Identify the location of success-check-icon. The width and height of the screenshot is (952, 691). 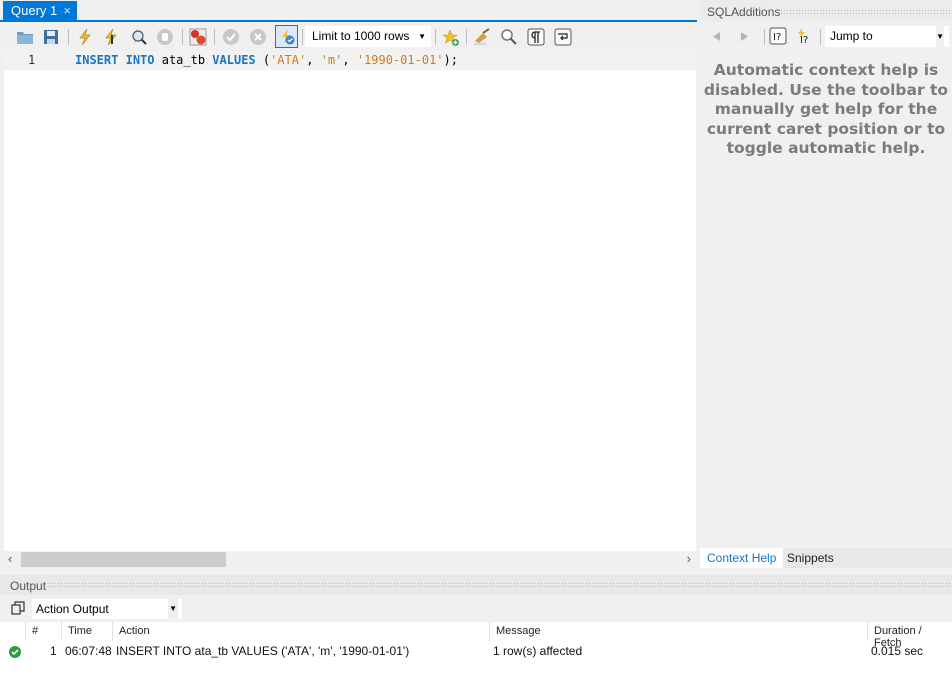
(15, 652).